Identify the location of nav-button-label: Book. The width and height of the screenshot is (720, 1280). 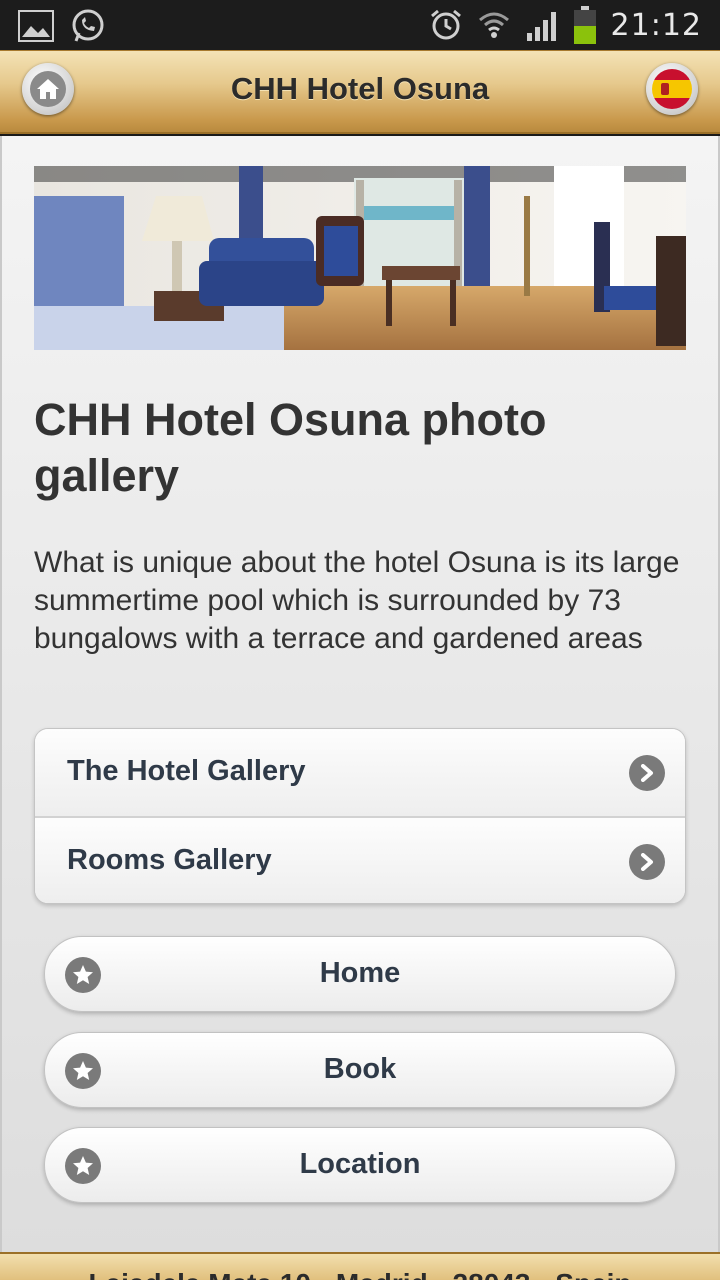
(360, 1069).